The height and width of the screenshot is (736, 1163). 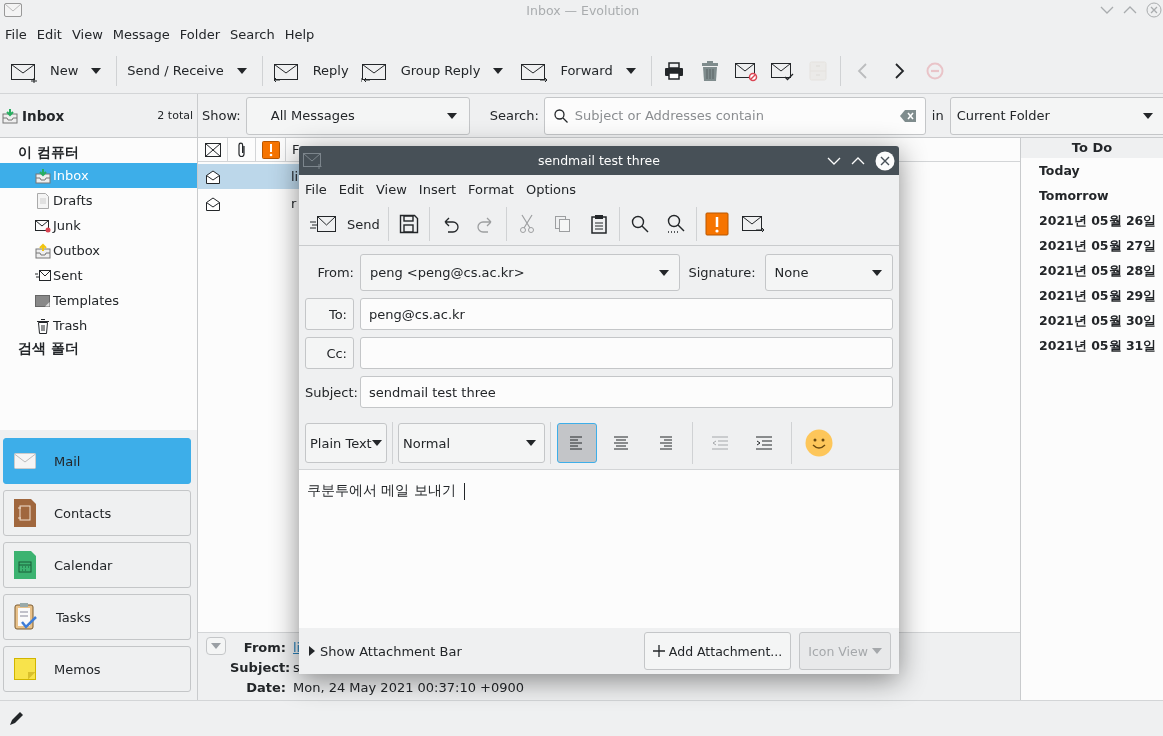 I want to click on folder-group-label: 검색 폴더, so click(x=98, y=348).